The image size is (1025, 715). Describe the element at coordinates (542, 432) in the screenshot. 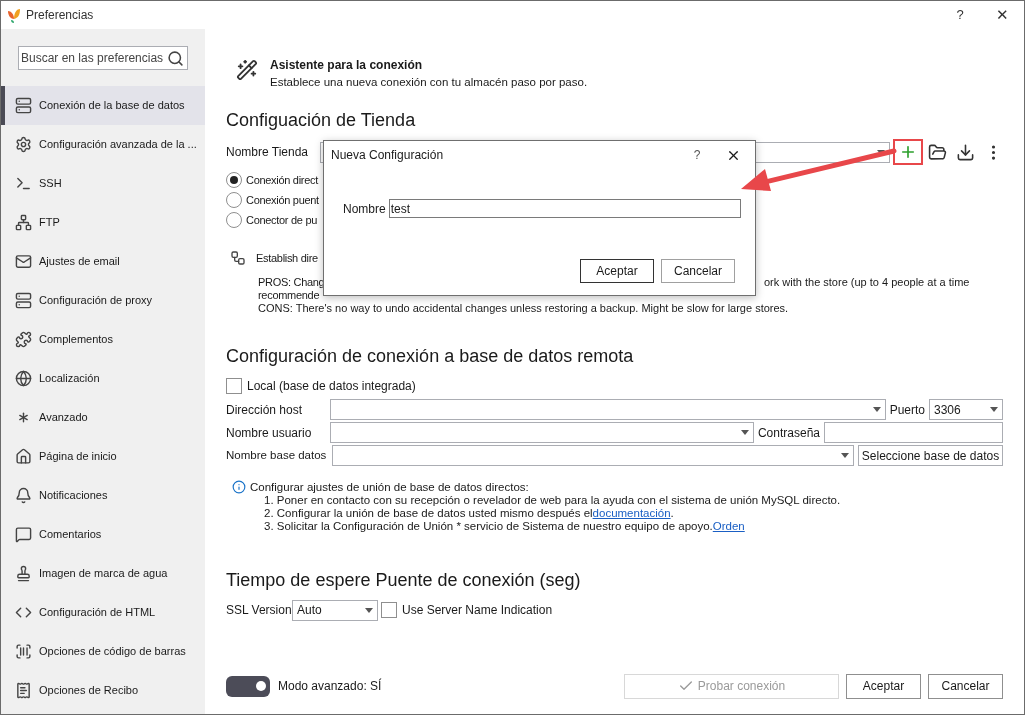

I see `username-combo` at that location.